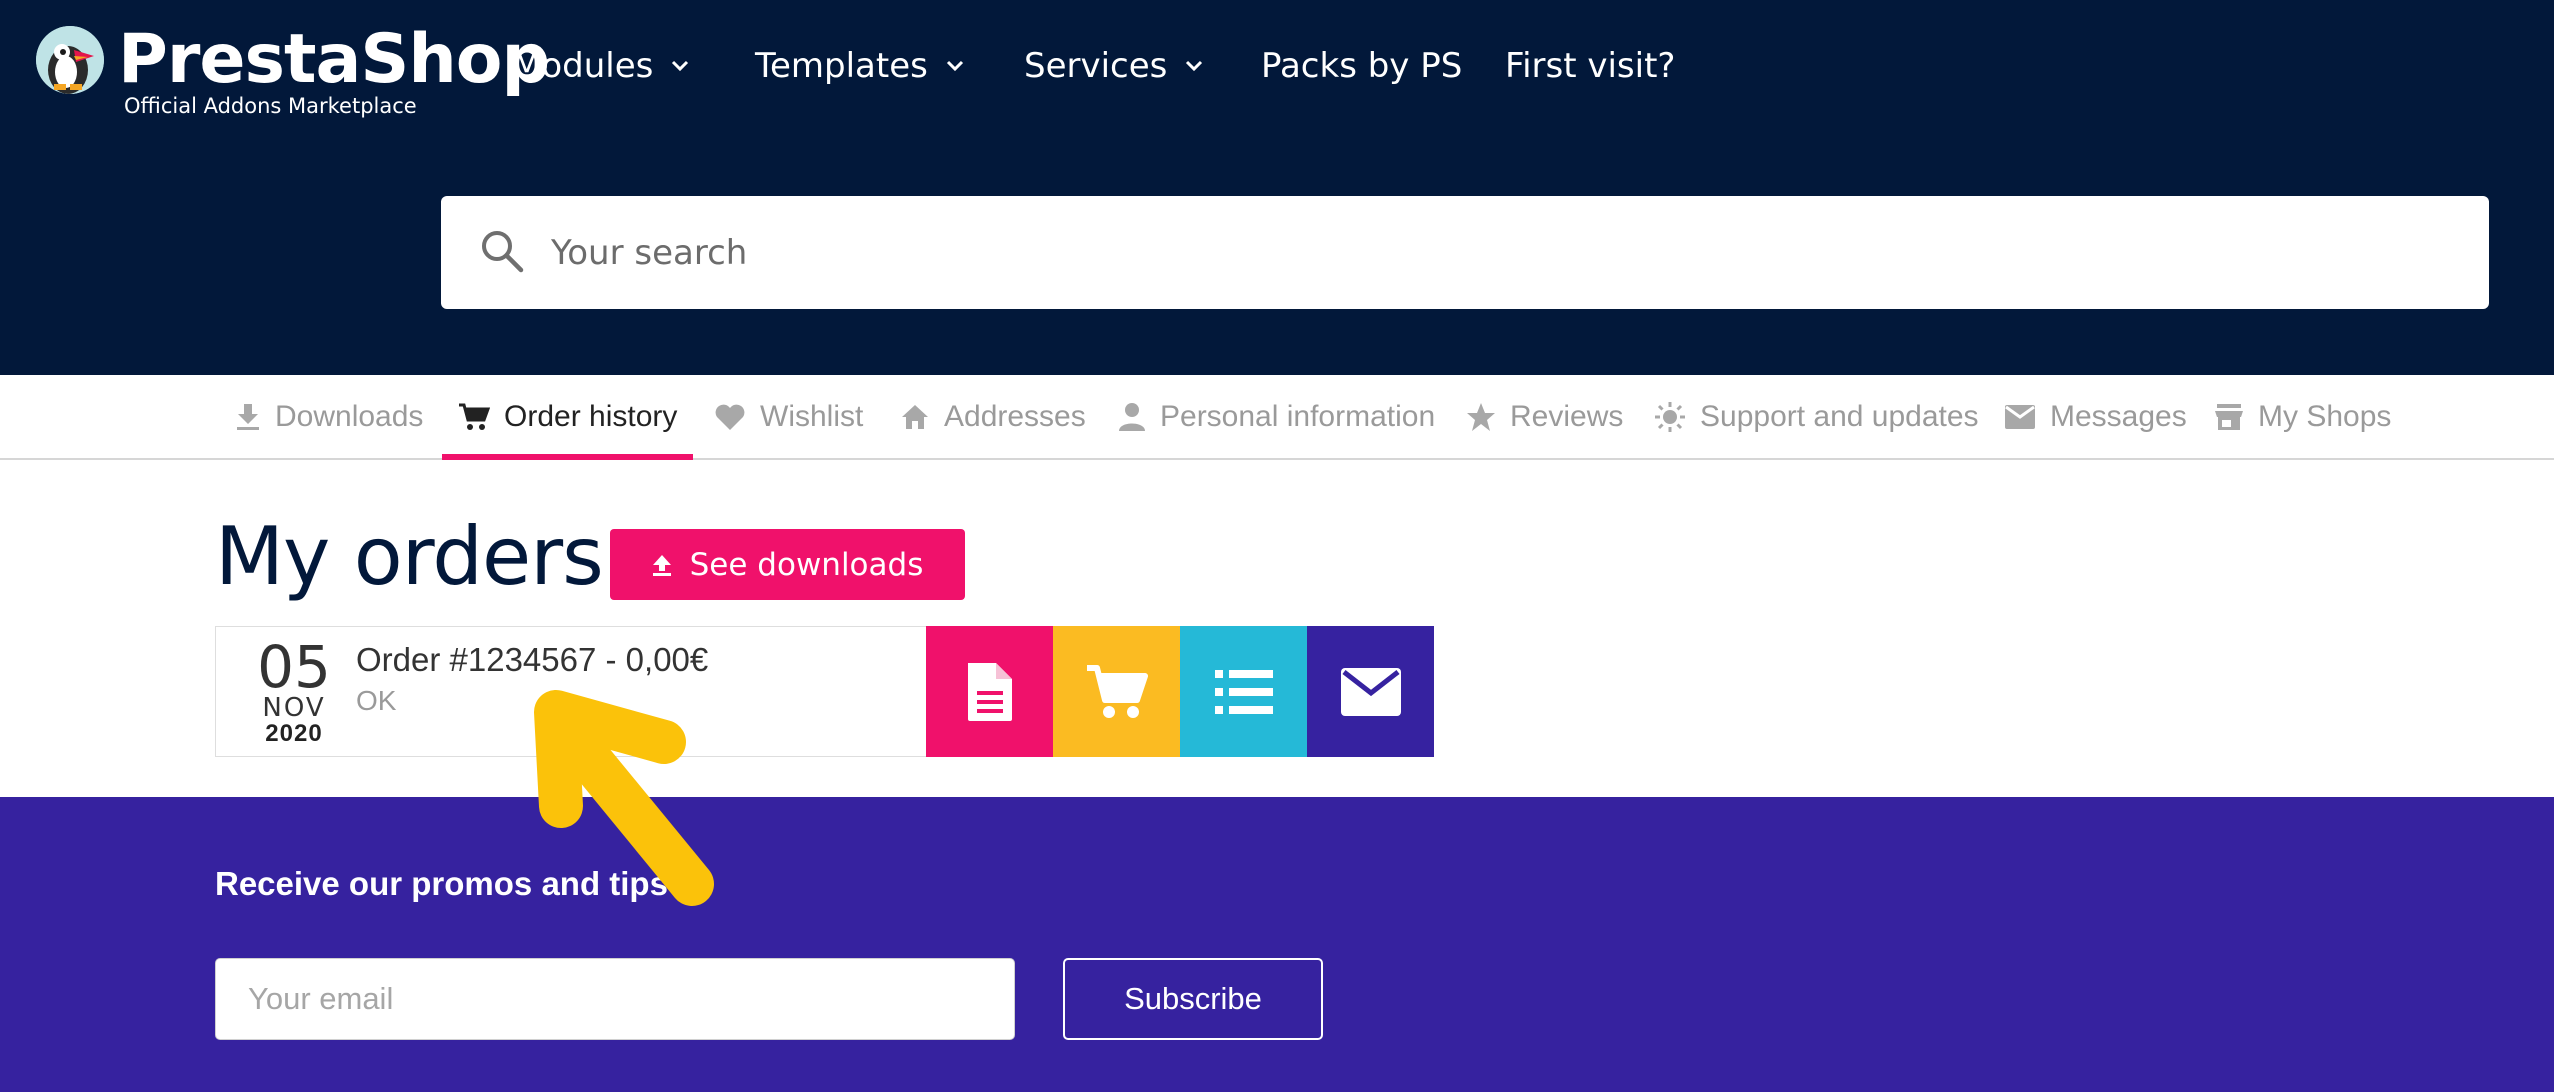 Image resolution: width=2554 pixels, height=1092 pixels. What do you see at coordinates (1132, 417) in the screenshot?
I see `person-icon` at bounding box center [1132, 417].